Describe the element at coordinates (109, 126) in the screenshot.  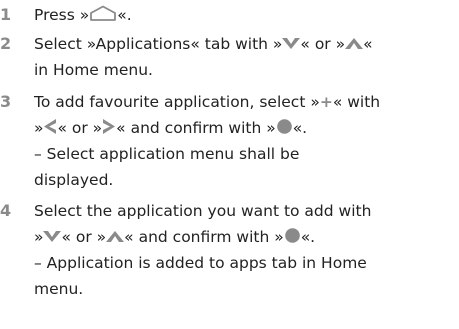
I see `chevron-right-icon` at that location.